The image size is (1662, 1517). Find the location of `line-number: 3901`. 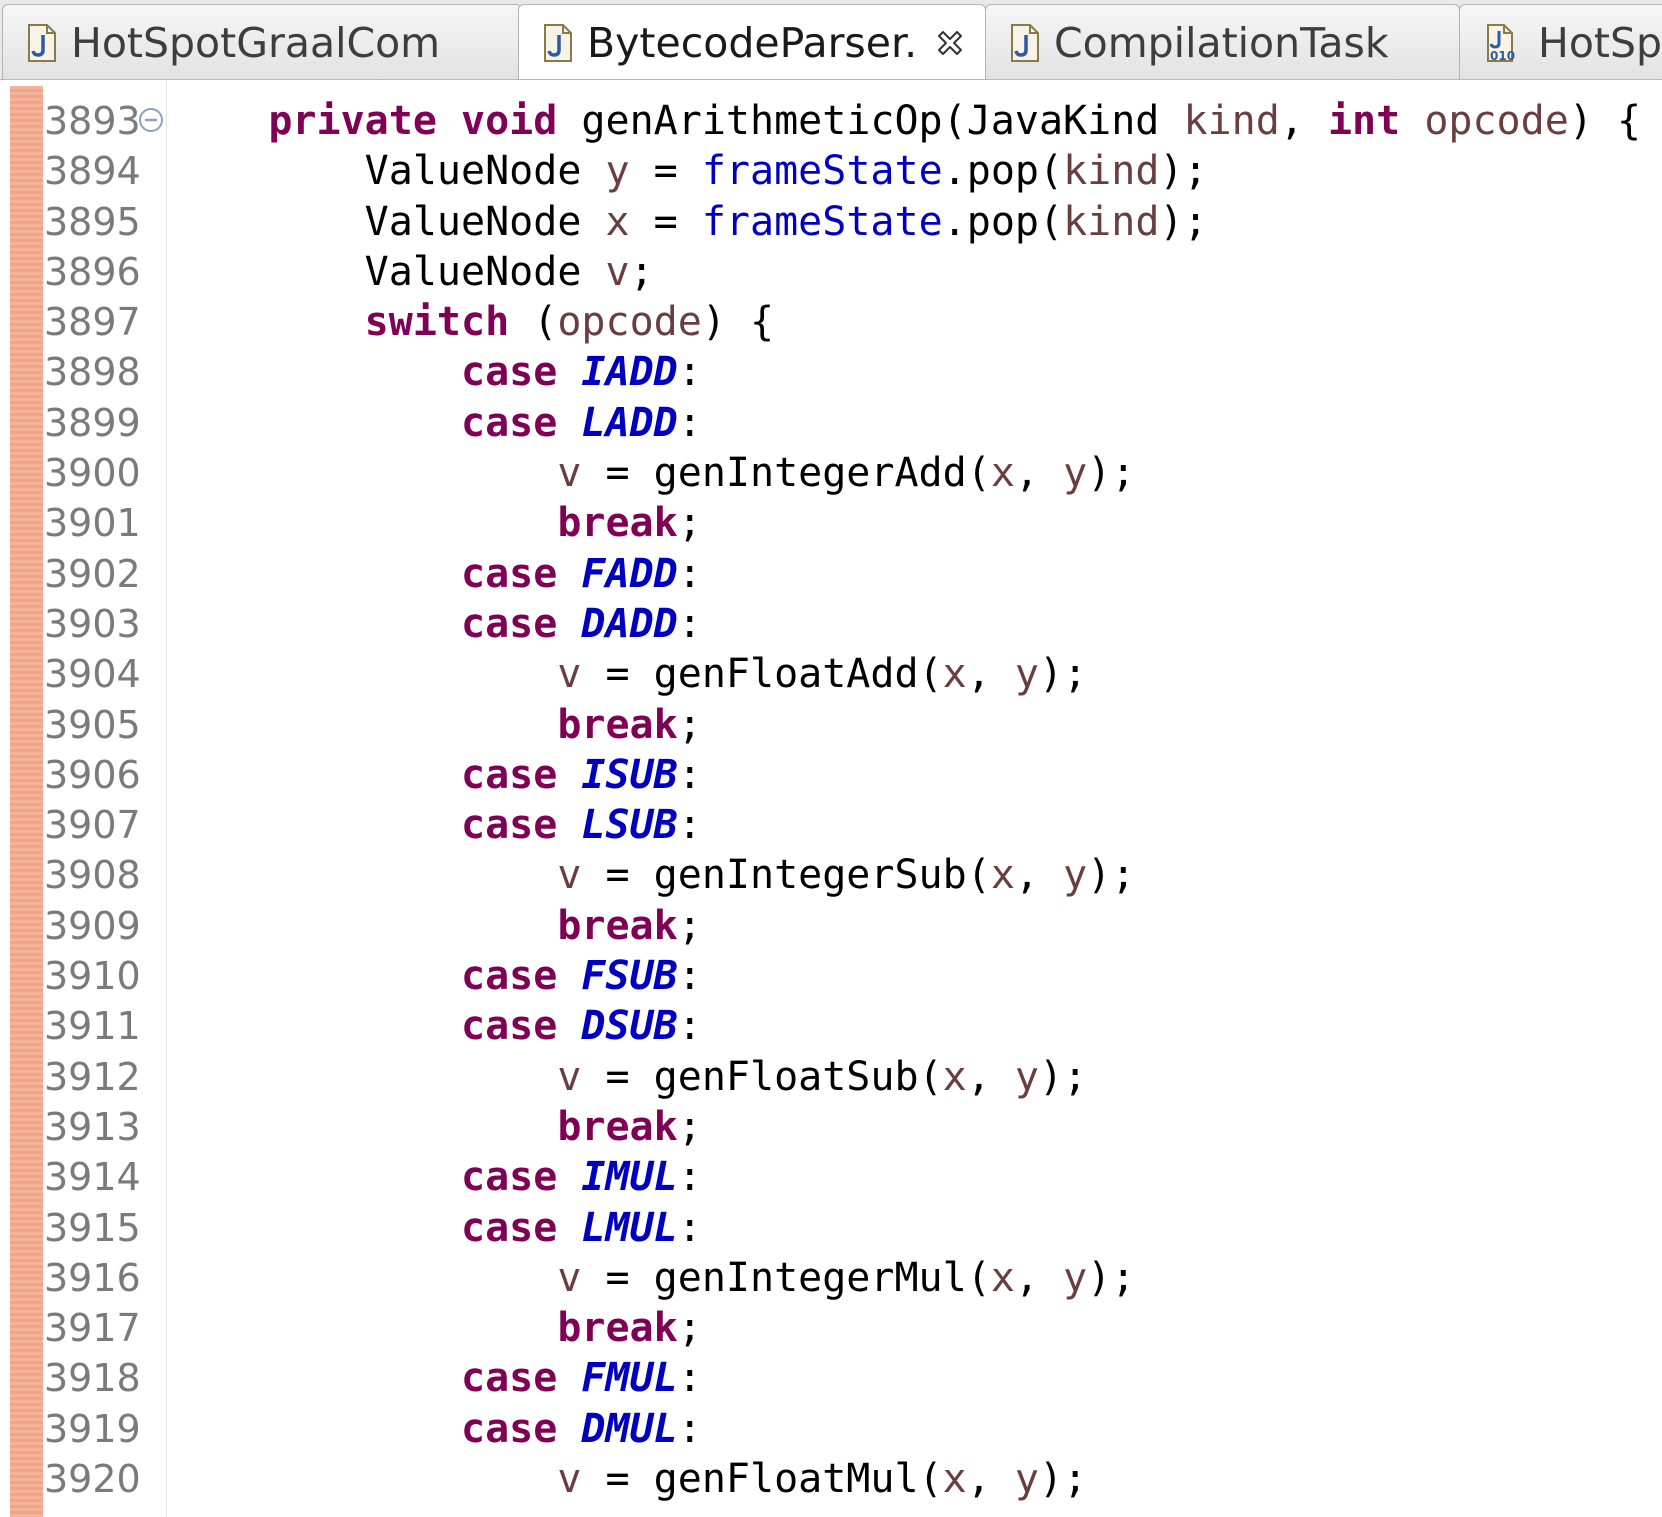

line-number: 3901 is located at coordinates (92, 523).